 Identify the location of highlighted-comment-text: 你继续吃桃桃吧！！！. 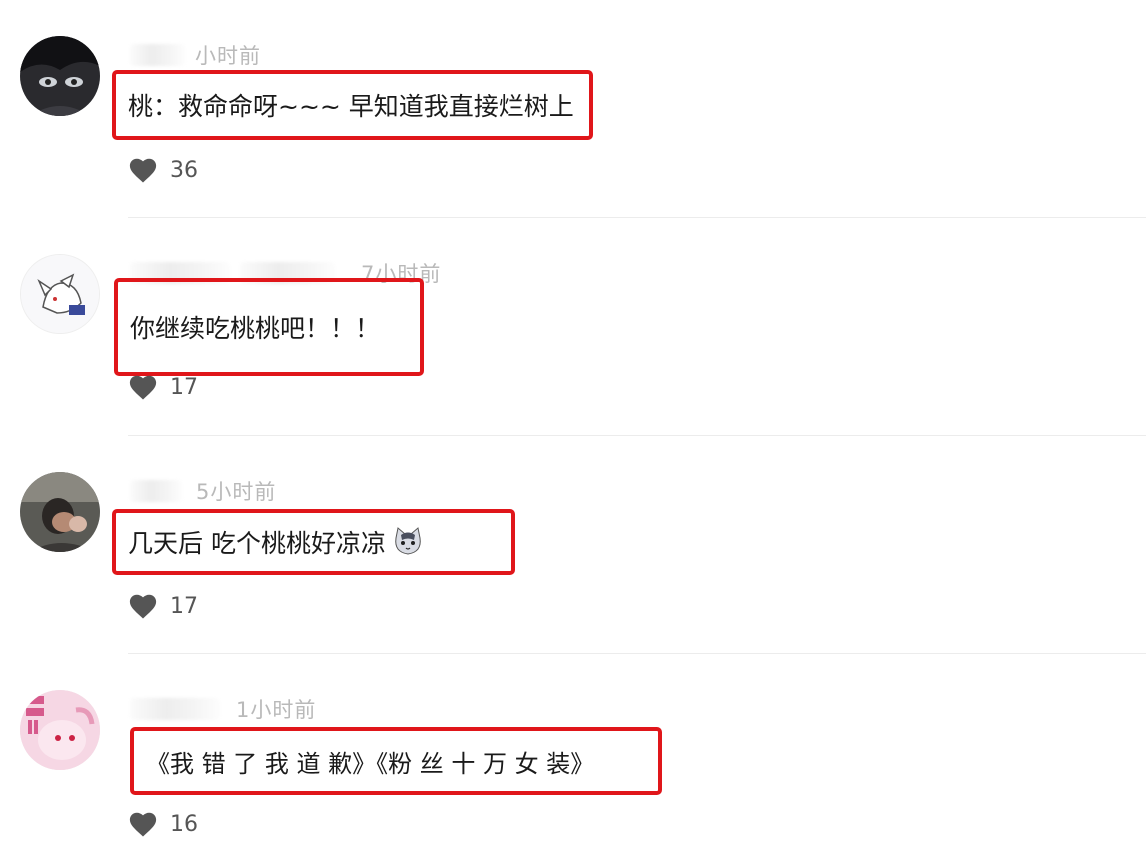
(269, 327).